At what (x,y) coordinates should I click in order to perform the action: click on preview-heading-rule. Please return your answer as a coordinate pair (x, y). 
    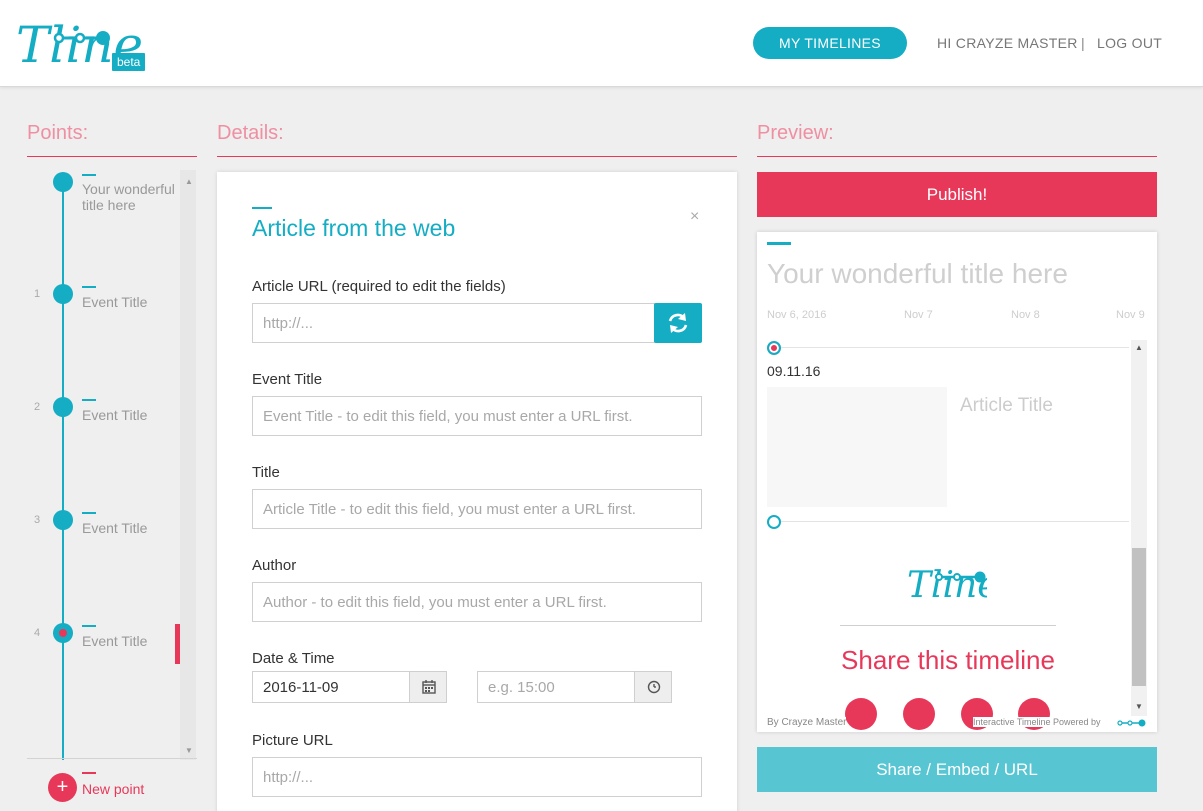
    Looking at the image, I should click on (957, 156).